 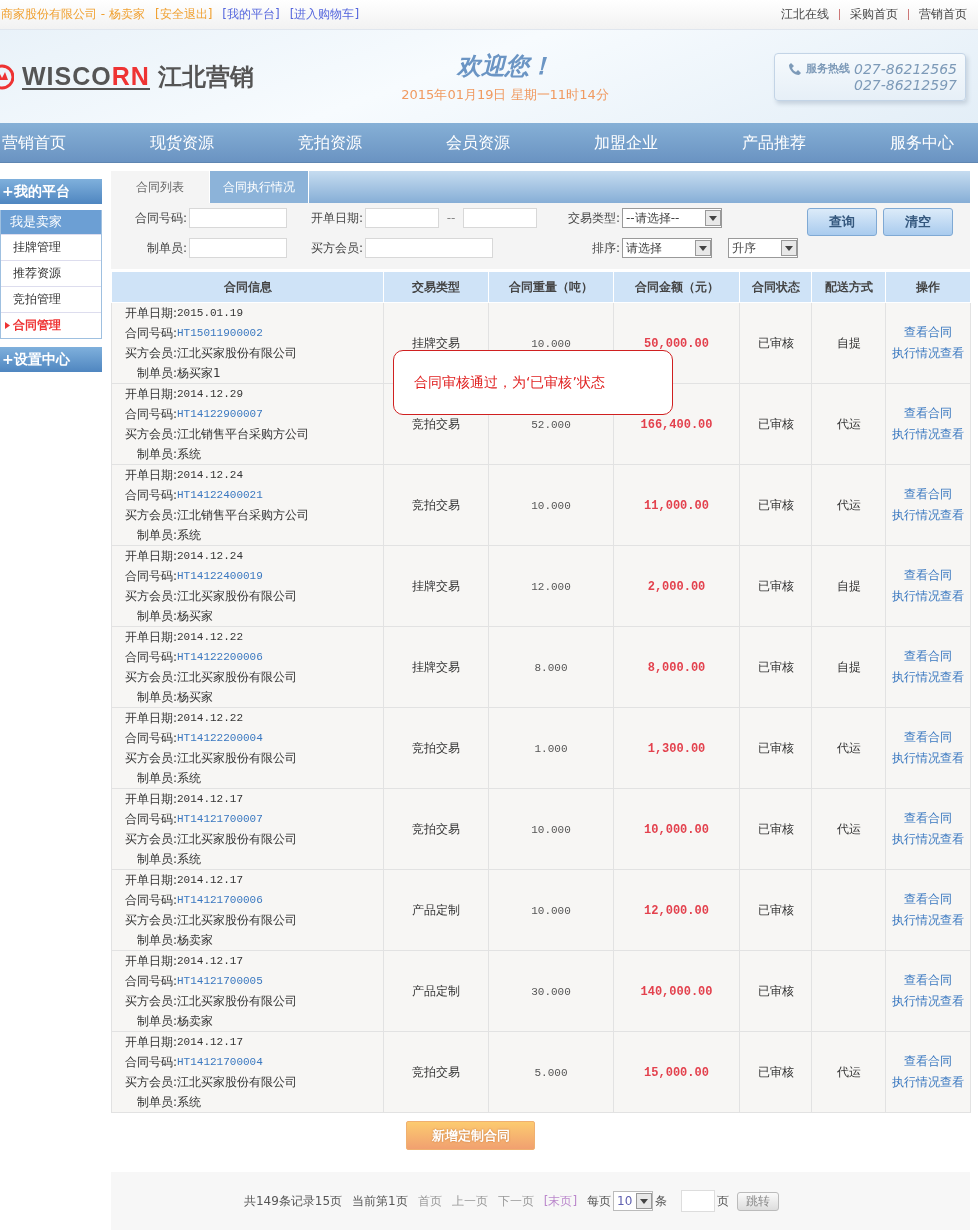 I want to click on contract-link: HT14122200006, so click(x=220, y=657).